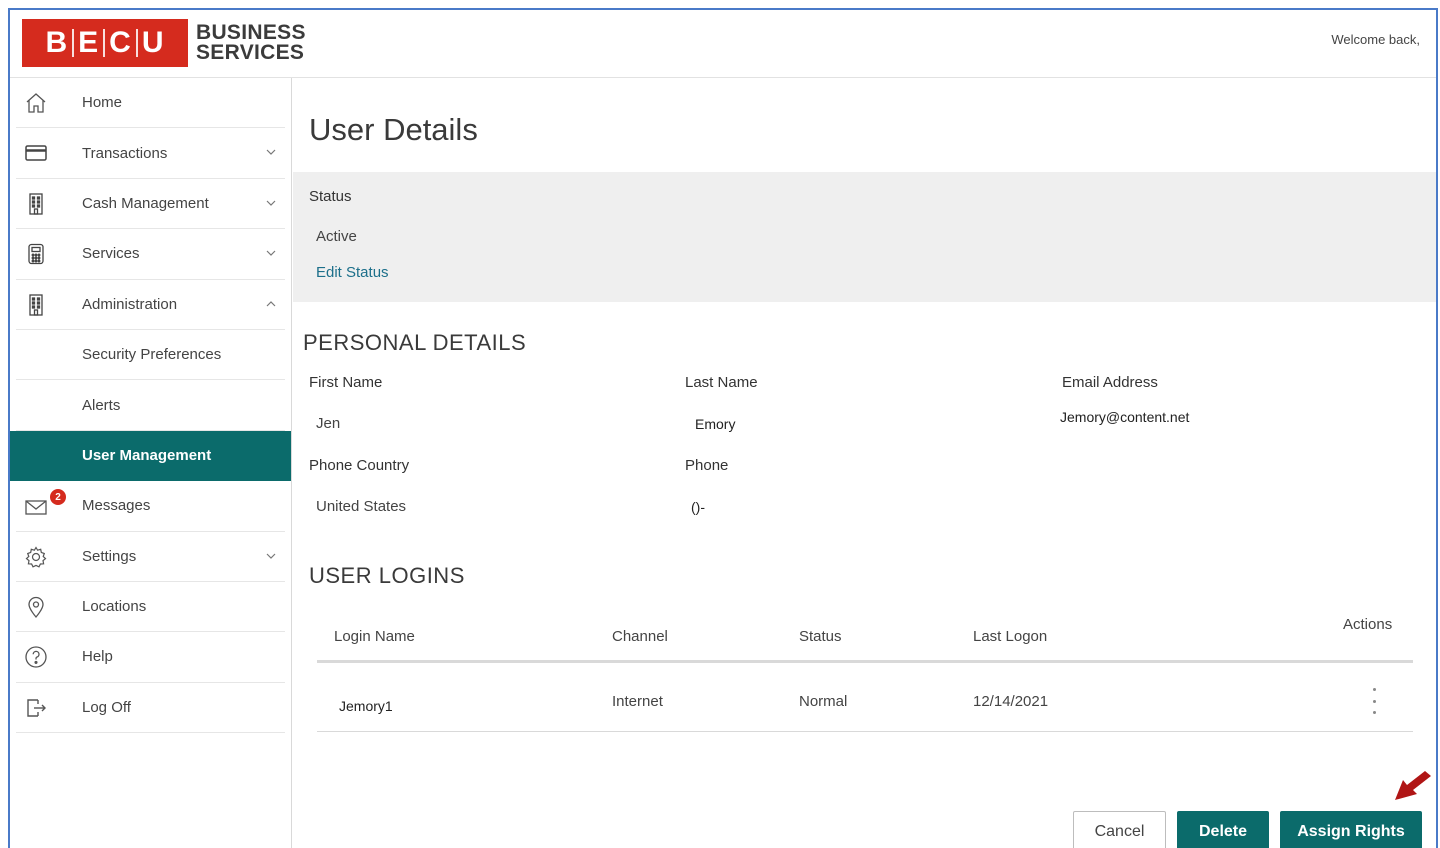 The image size is (1440, 848). What do you see at coordinates (150, 254) in the screenshot?
I see `sidebar-item-services: Services` at bounding box center [150, 254].